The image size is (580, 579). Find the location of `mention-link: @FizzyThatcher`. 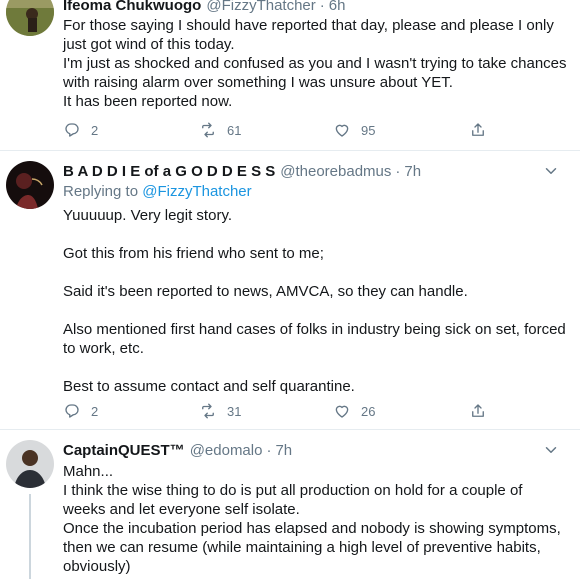

mention-link: @FizzyThatcher is located at coordinates (196, 191).